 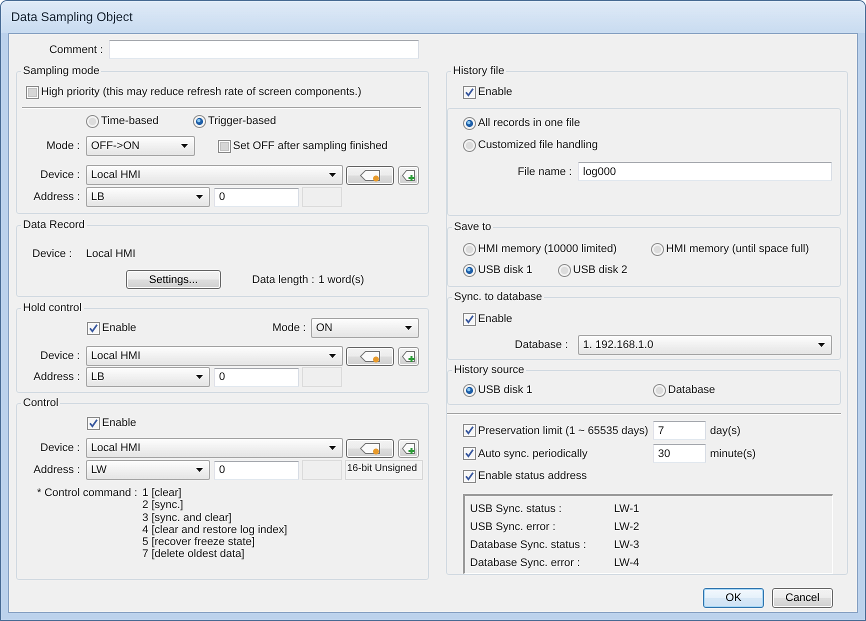 What do you see at coordinates (479, 71) in the screenshot?
I see `group-title: History file` at bounding box center [479, 71].